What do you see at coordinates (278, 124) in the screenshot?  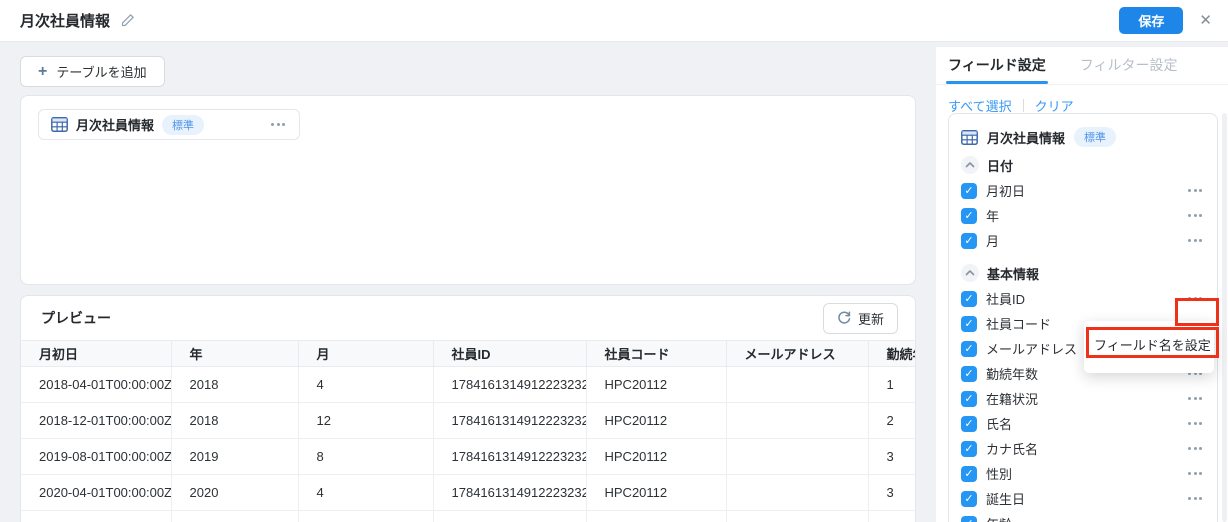 I see `more-options-icon` at bounding box center [278, 124].